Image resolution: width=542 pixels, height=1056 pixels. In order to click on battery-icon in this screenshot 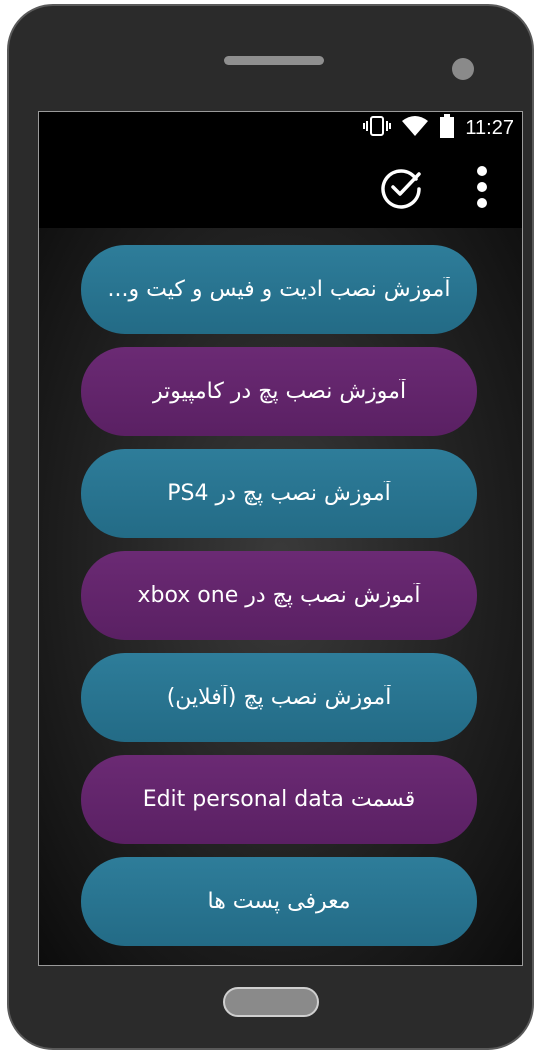, I will do `click(447, 128)`.